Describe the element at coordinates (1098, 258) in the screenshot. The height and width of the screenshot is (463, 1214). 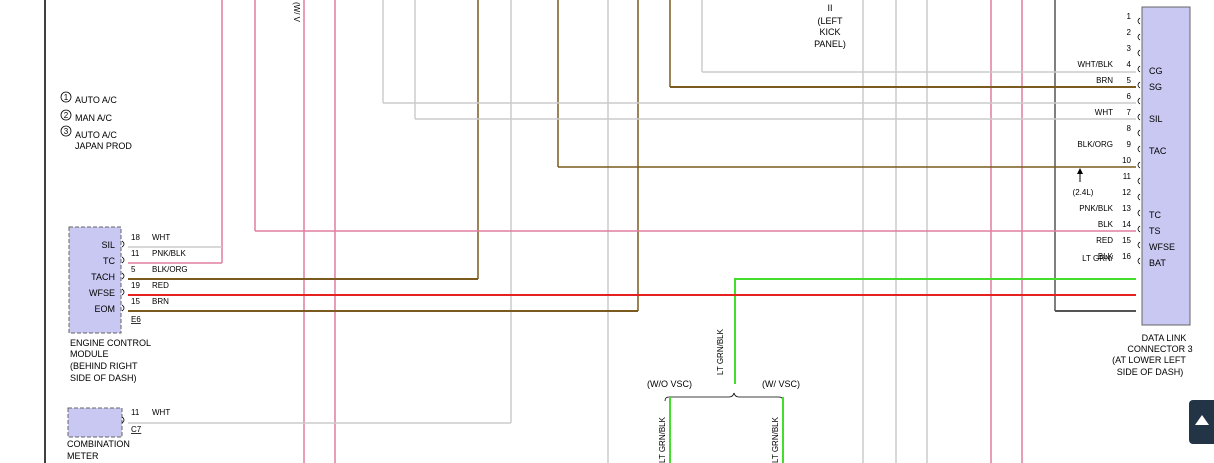
I see `dlc-lt-grn-prefix: LT GRN/` at that location.